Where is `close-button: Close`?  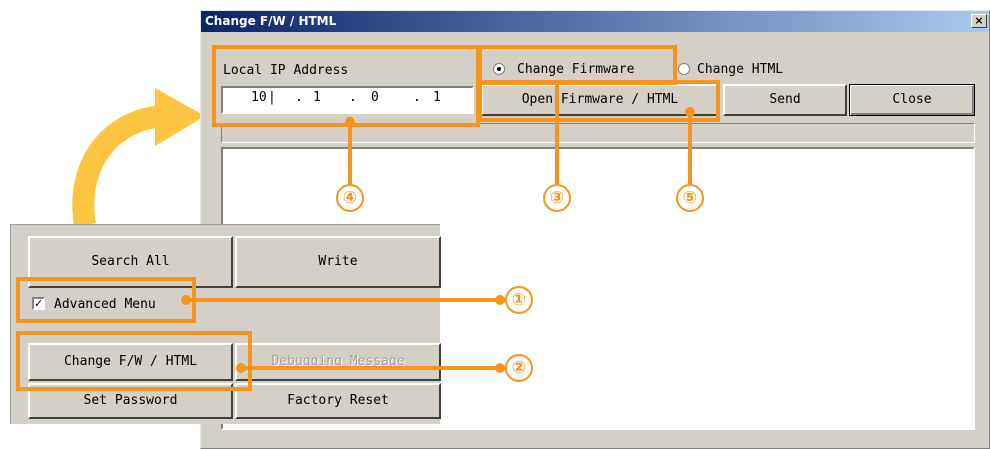
close-button: Close is located at coordinates (912, 100).